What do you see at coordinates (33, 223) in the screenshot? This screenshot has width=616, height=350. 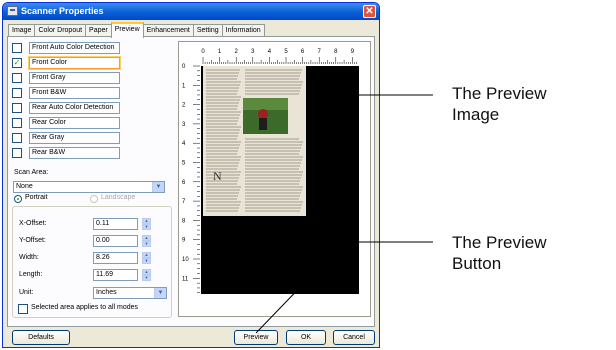 I see `x-offset-label: X-Offset:` at bounding box center [33, 223].